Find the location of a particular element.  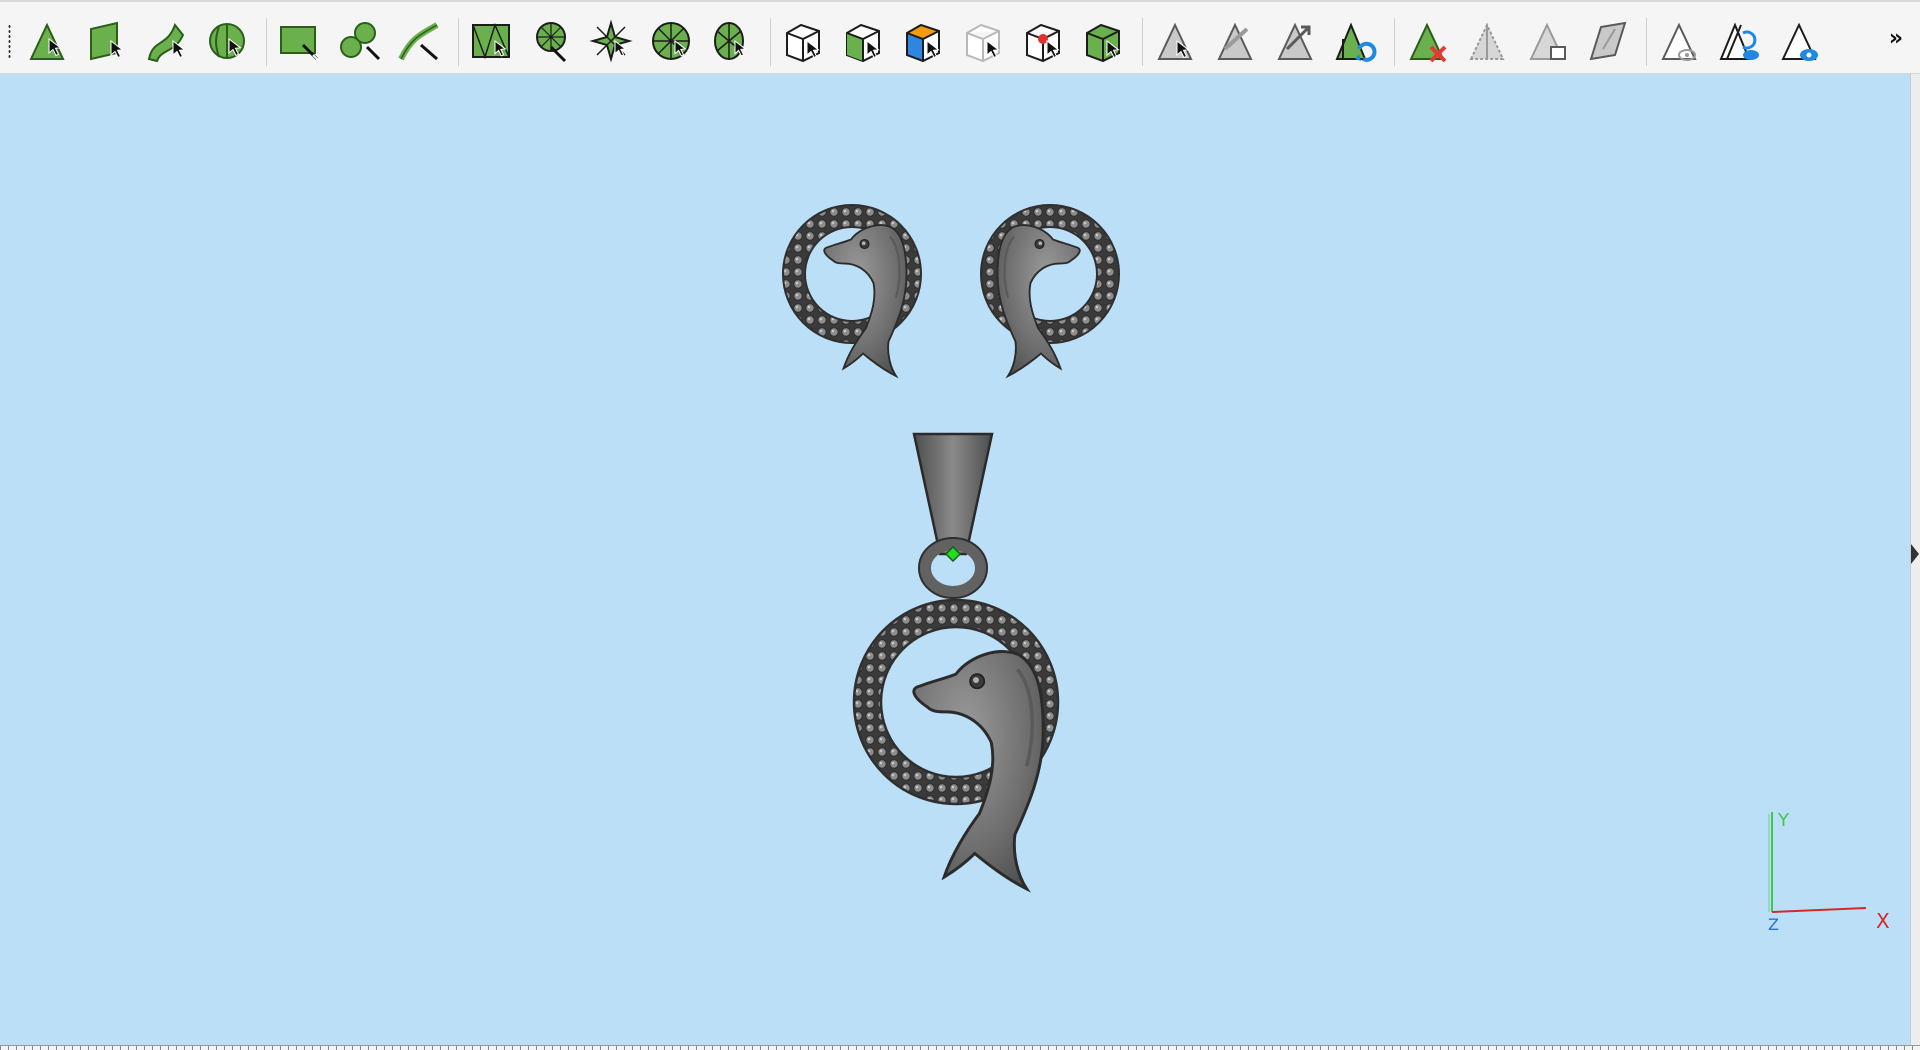

earring-left is located at coordinates (852, 291).